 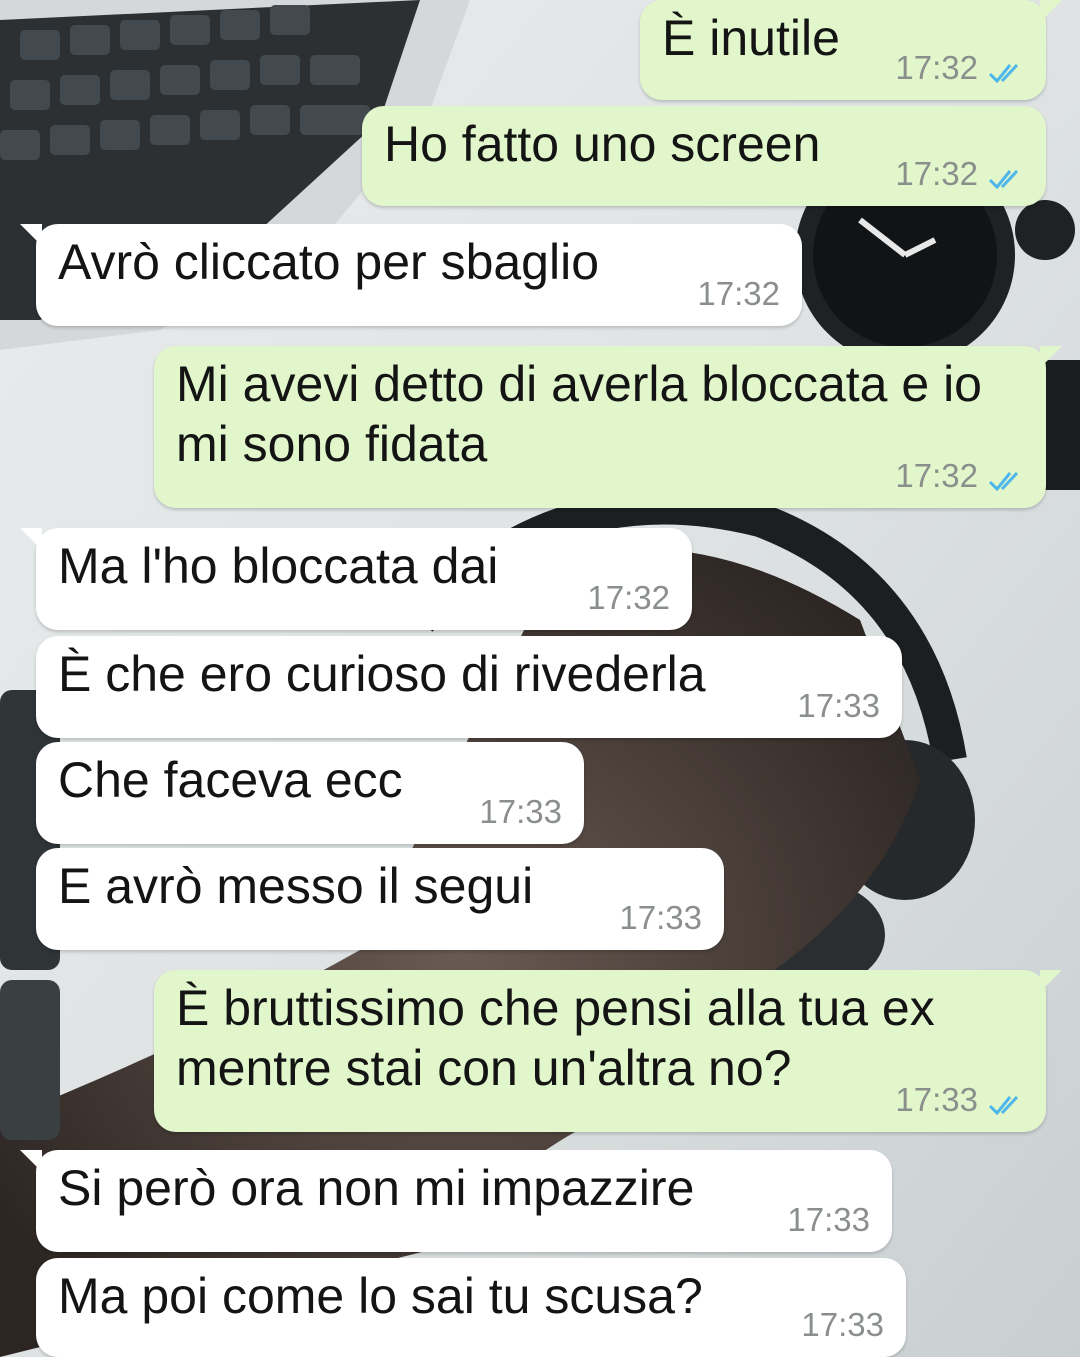 I want to click on incoming-message-bubble: Avrò cliccato per sbaglio 17:32, so click(x=411, y=275).